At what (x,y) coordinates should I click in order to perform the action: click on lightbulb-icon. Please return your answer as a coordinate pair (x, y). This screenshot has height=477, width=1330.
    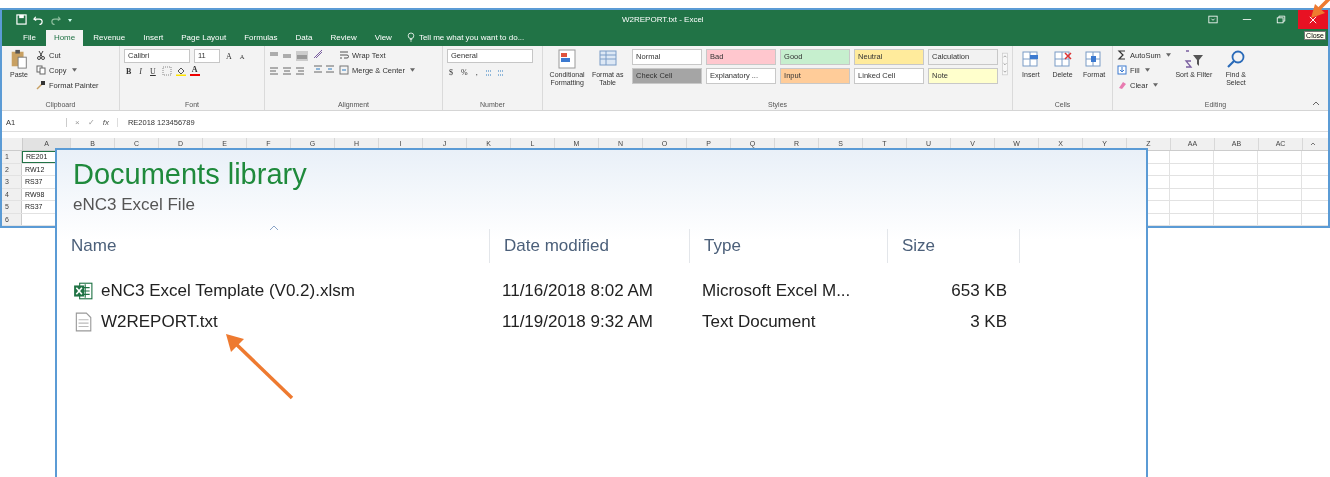
    Looking at the image, I should click on (410, 37).